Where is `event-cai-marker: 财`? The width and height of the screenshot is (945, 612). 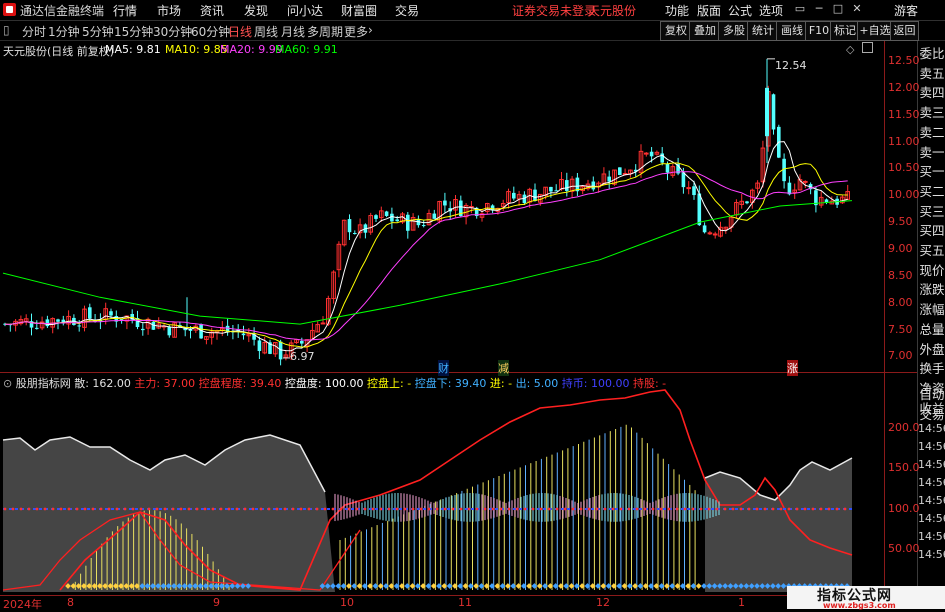
event-cai-marker: 财 is located at coordinates (443, 368).